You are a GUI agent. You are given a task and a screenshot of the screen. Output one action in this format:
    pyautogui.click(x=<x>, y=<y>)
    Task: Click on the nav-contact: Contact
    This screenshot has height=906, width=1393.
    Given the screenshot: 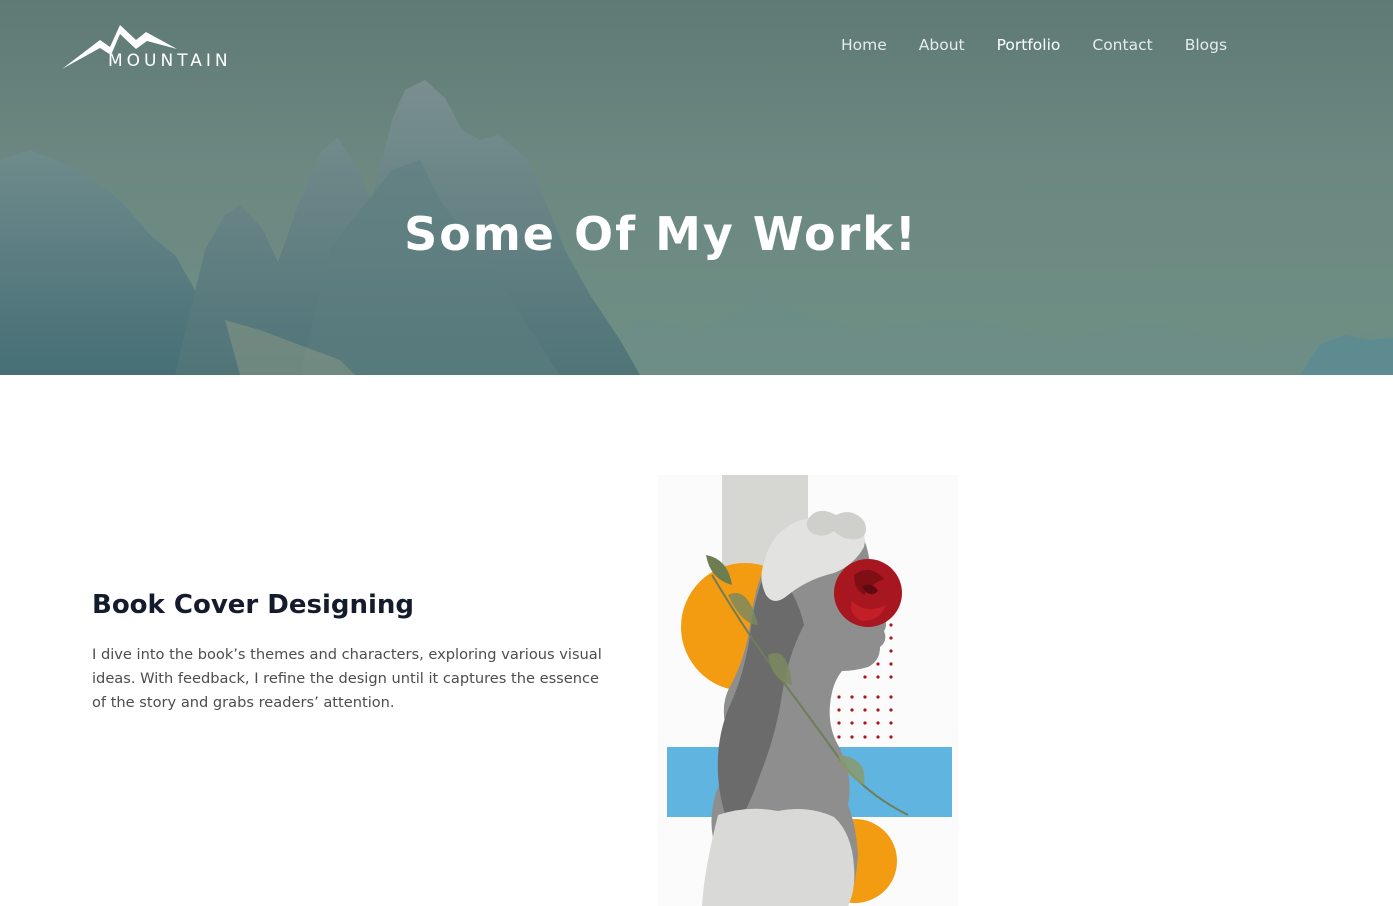 What is the action you would take?
    pyautogui.click(x=1122, y=45)
    